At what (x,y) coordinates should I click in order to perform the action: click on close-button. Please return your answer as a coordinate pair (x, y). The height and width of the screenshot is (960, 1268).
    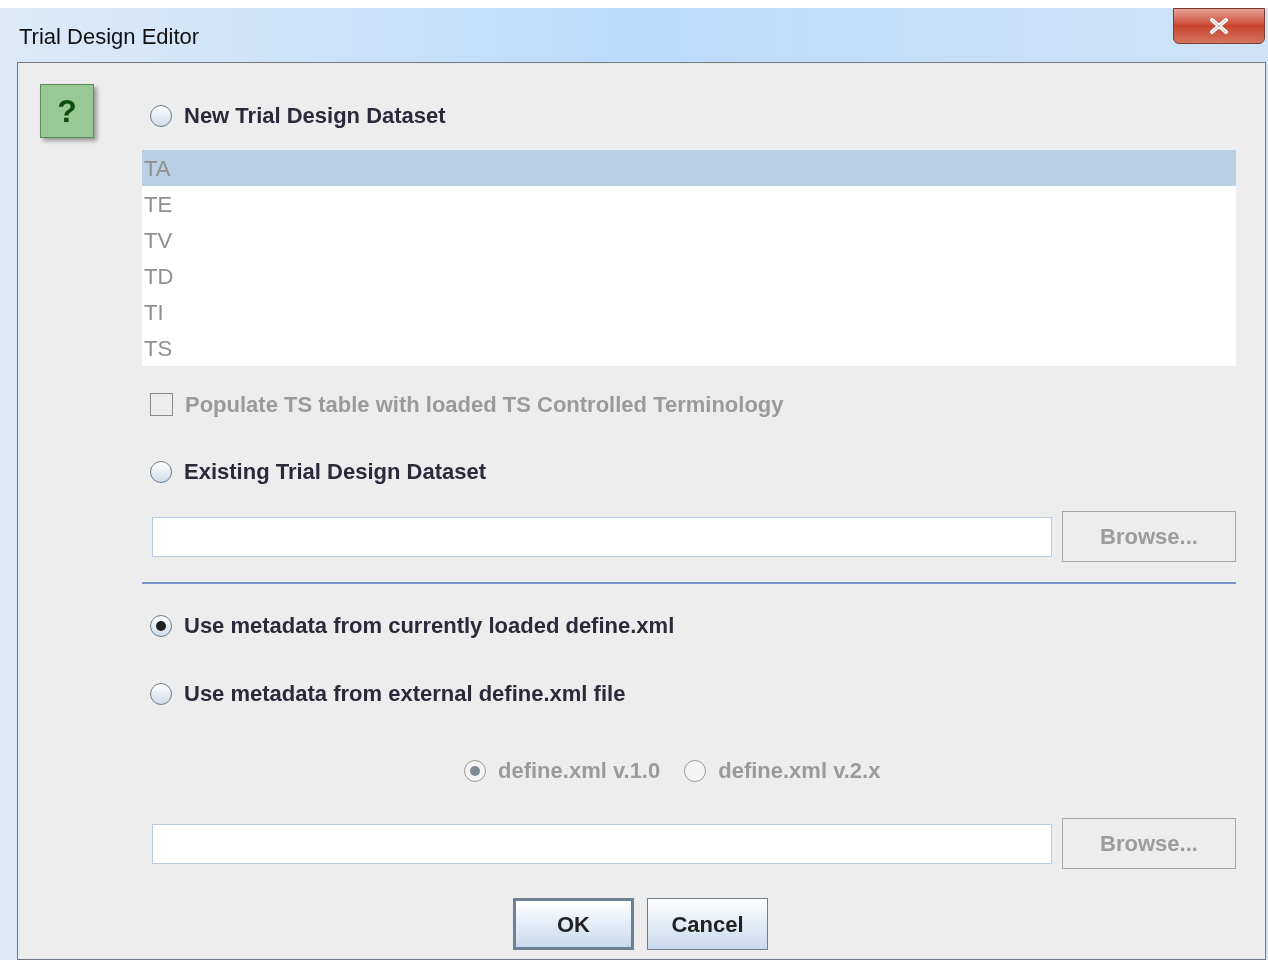
    Looking at the image, I should click on (1219, 26).